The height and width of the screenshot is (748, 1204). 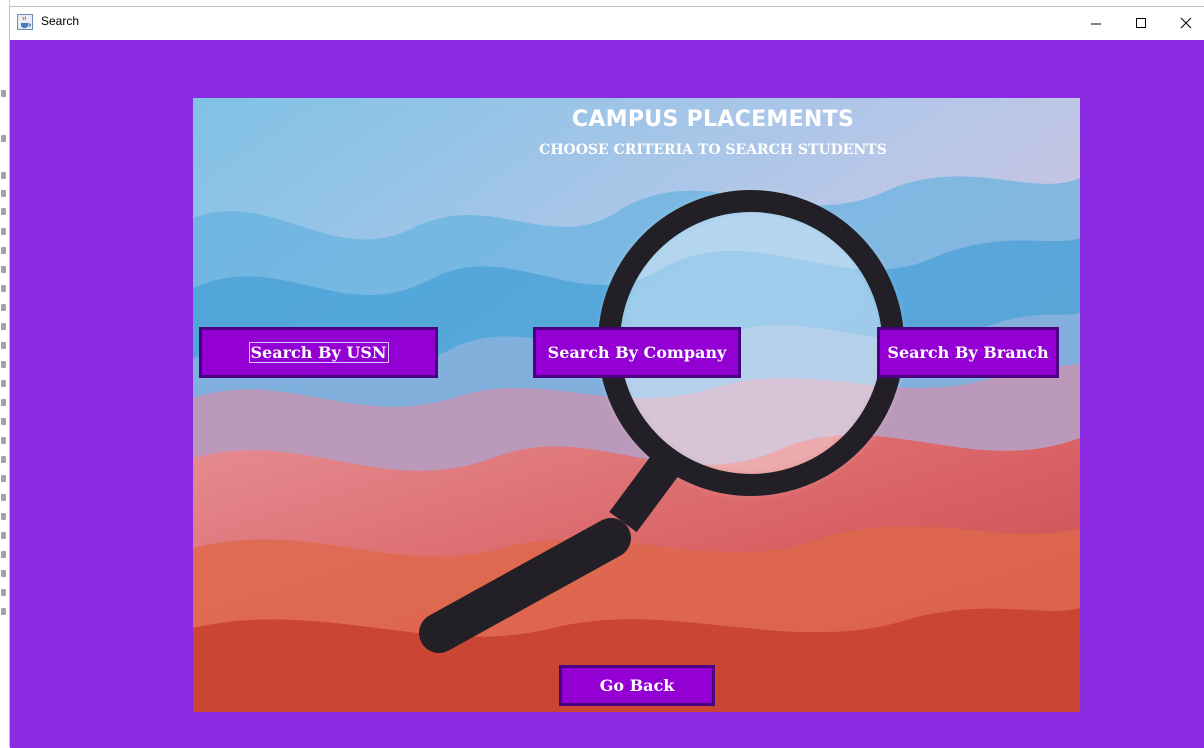 I want to click on close-button, so click(x=1186, y=23).